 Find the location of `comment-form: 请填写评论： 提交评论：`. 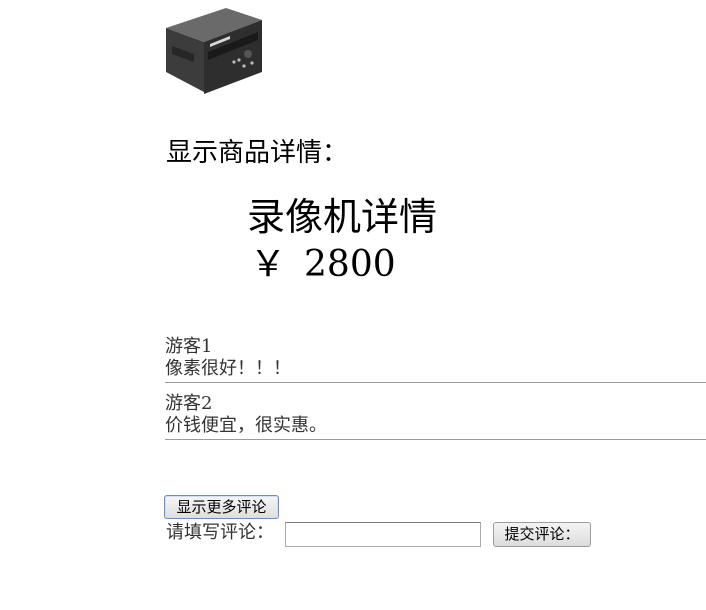

comment-form: 请填写评论： 提交评论： is located at coordinates (386, 534).